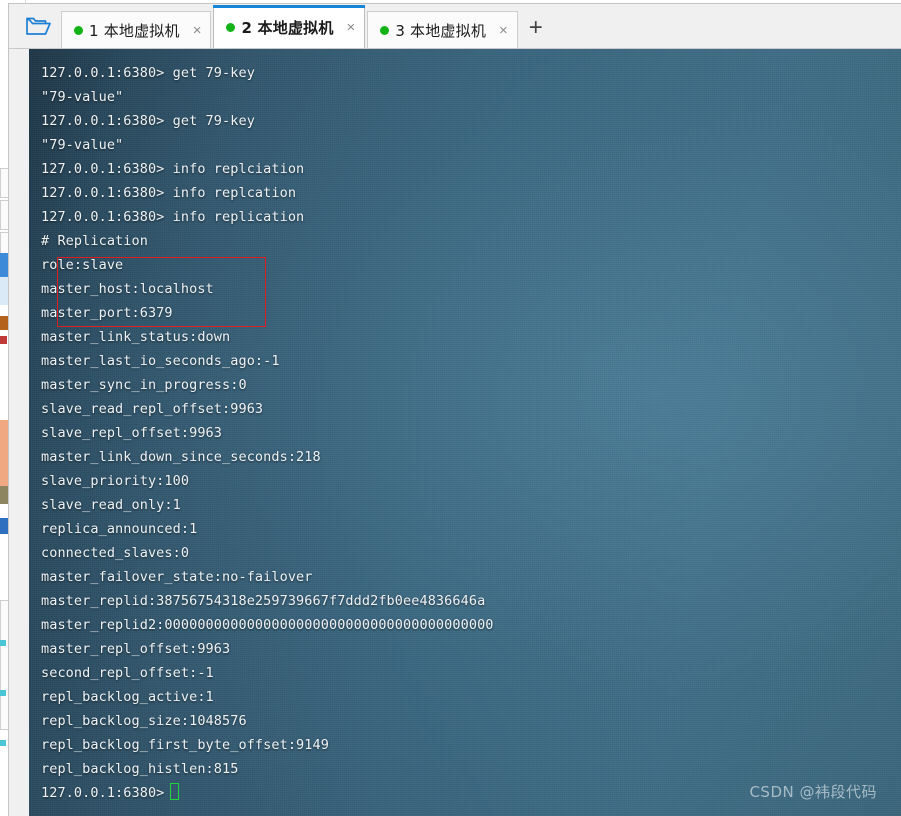 This screenshot has width=901, height=816. What do you see at coordinates (185, 745) in the screenshot?
I see `terminal-line: repl_backlog_first_byte_offset:9149` at bounding box center [185, 745].